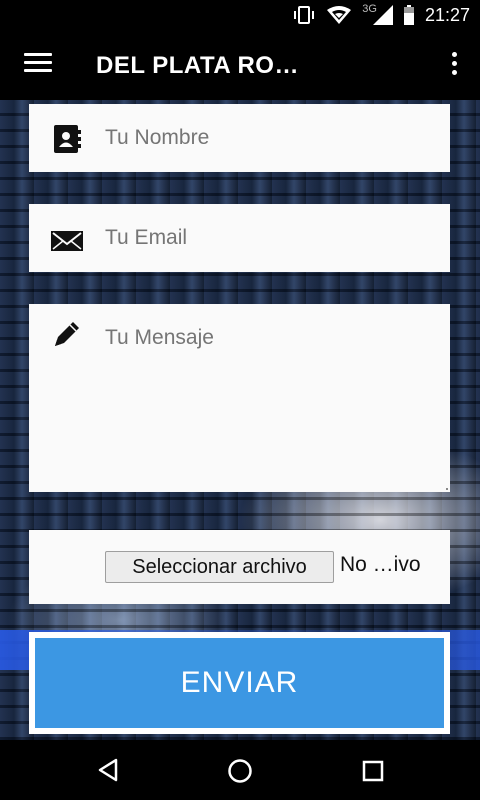 Image resolution: width=480 pixels, height=800 pixels. What do you see at coordinates (67, 241) in the screenshot?
I see `envelope-icon` at bounding box center [67, 241].